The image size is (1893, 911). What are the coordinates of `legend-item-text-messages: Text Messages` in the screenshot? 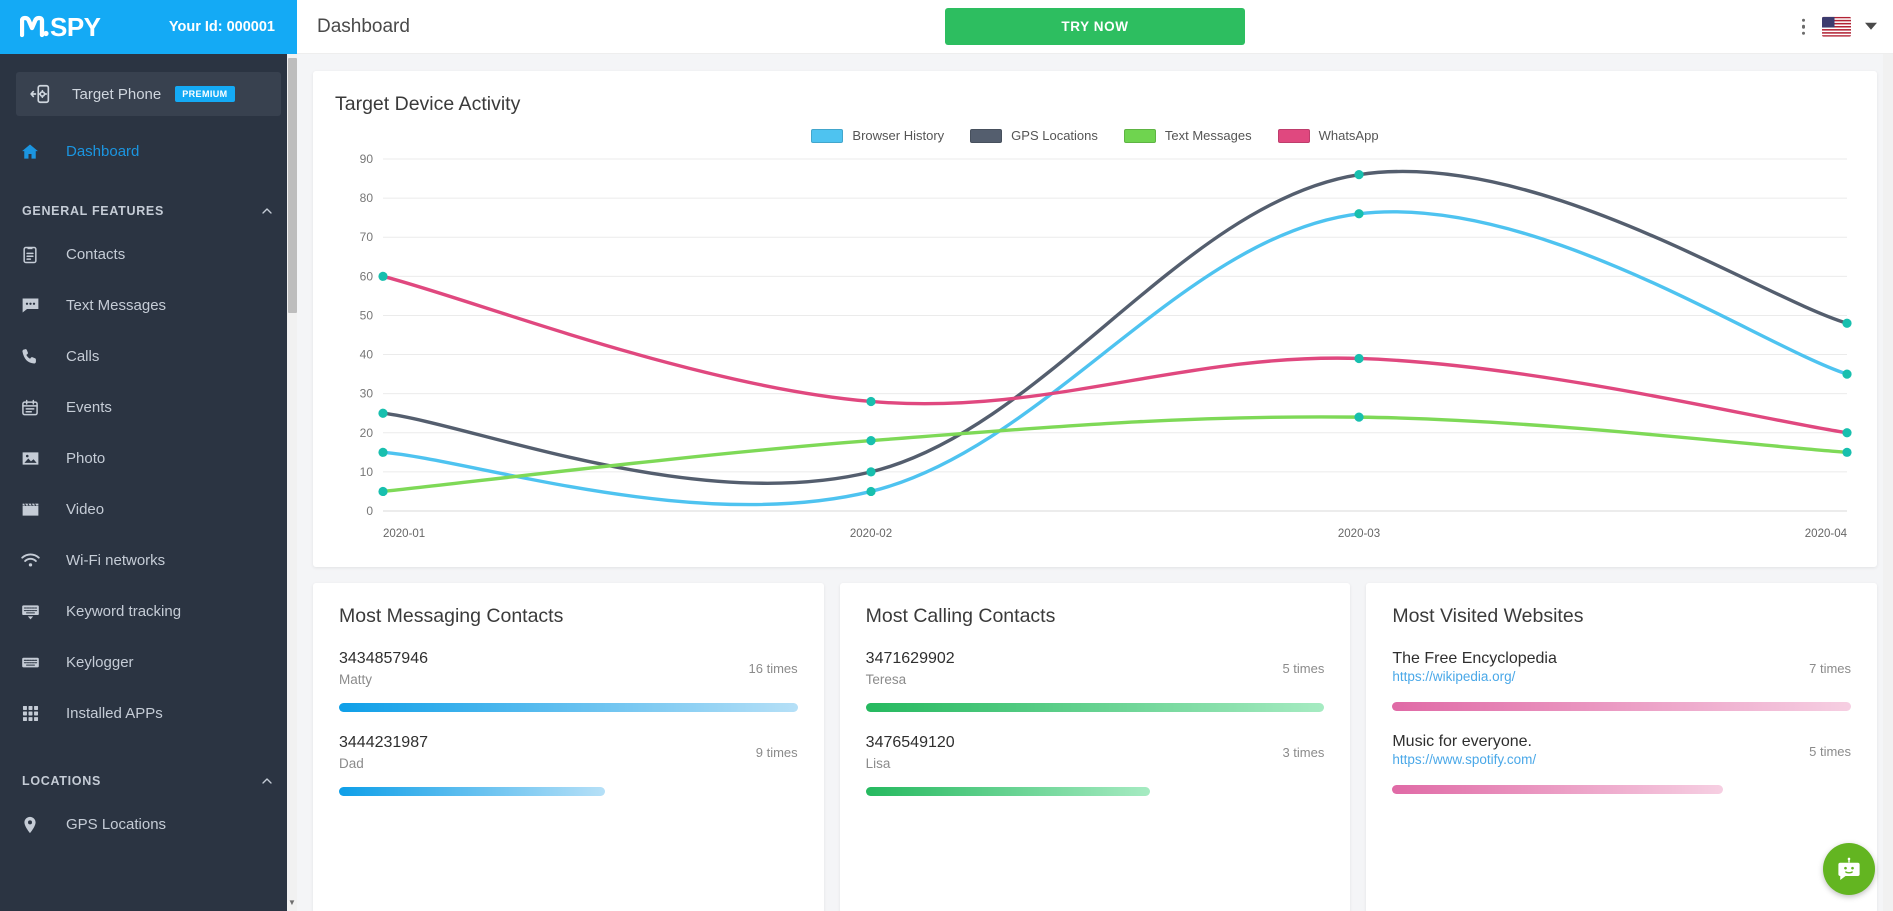 It's located at (1187, 135).